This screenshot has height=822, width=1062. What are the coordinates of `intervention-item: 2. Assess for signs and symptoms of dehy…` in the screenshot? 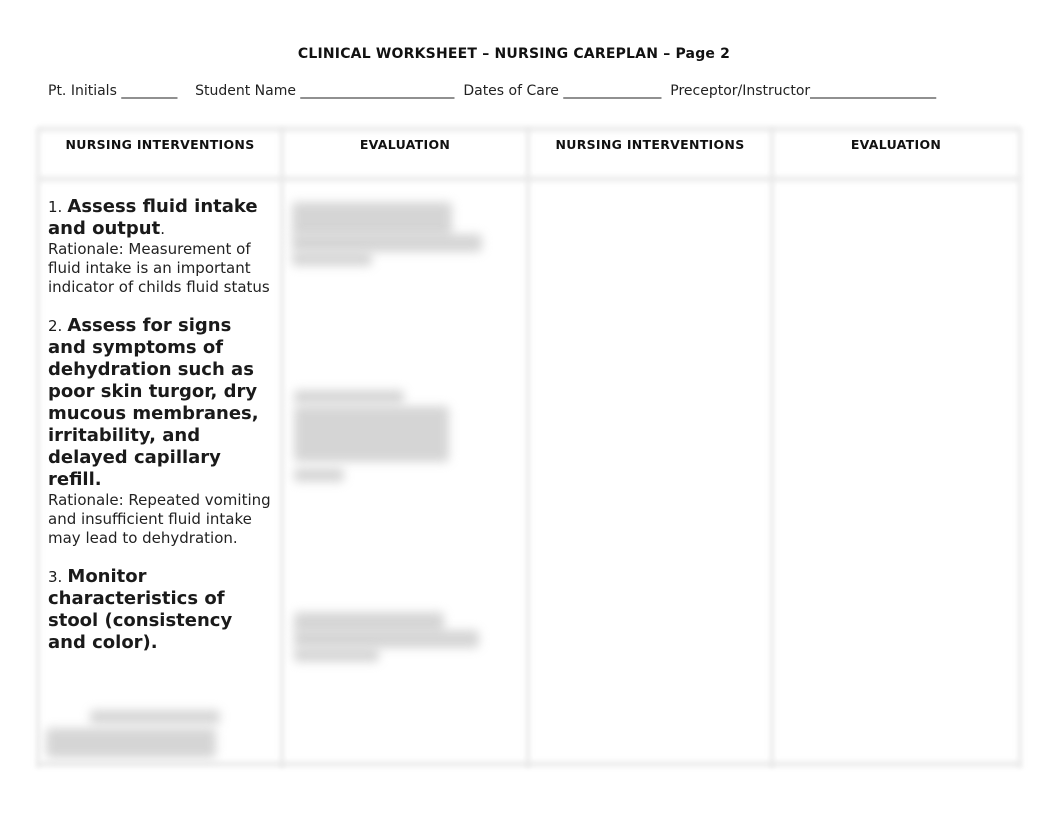 It's located at (161, 431).